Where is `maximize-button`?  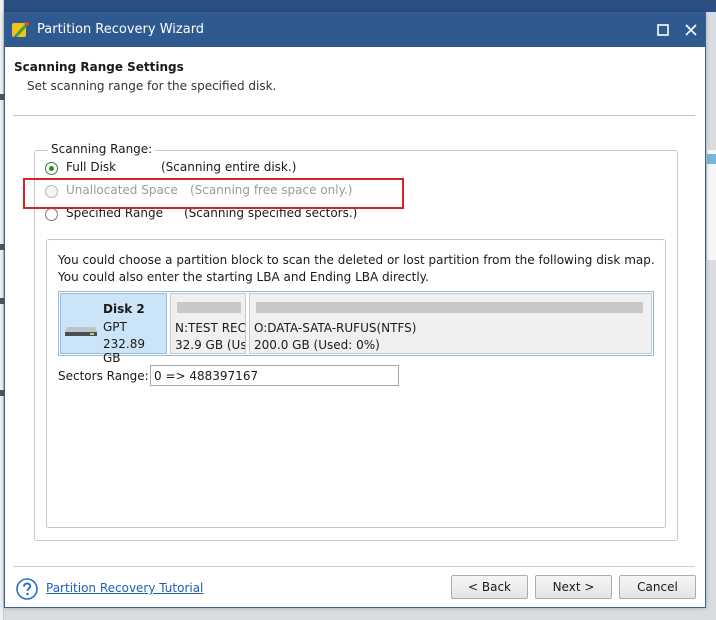 maximize-button is located at coordinates (663, 30).